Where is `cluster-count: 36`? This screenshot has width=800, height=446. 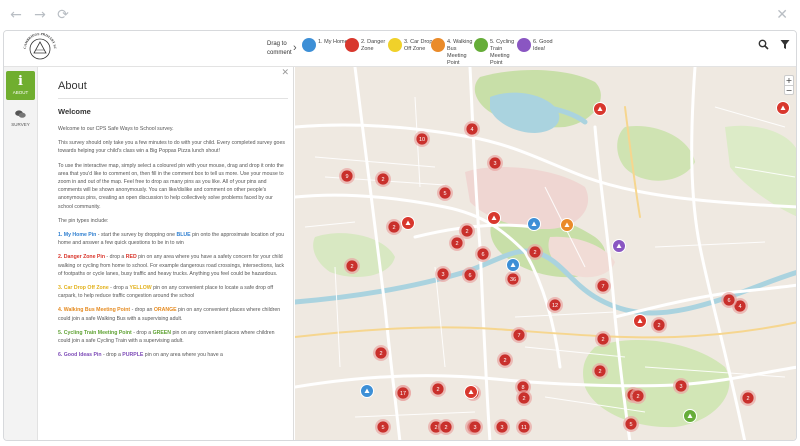 cluster-count: 36 is located at coordinates (513, 280).